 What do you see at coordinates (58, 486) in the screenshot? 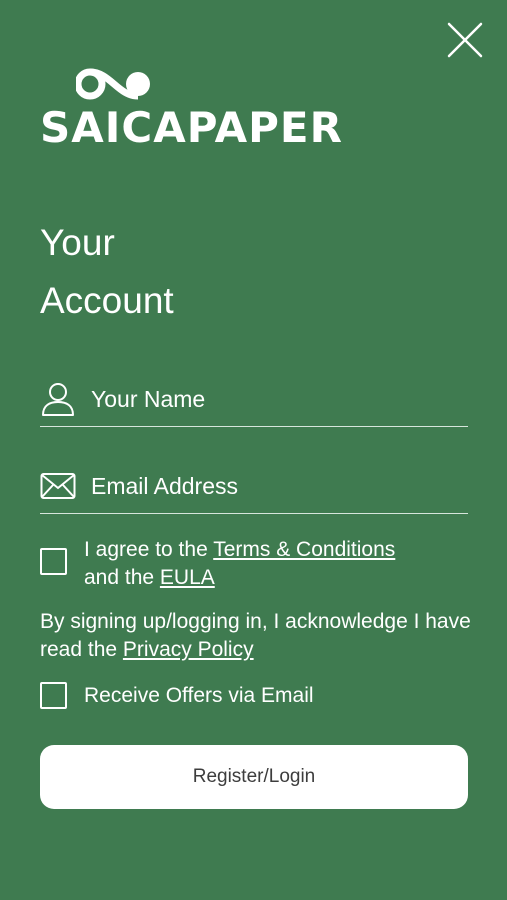
I see `envelope-icon` at bounding box center [58, 486].